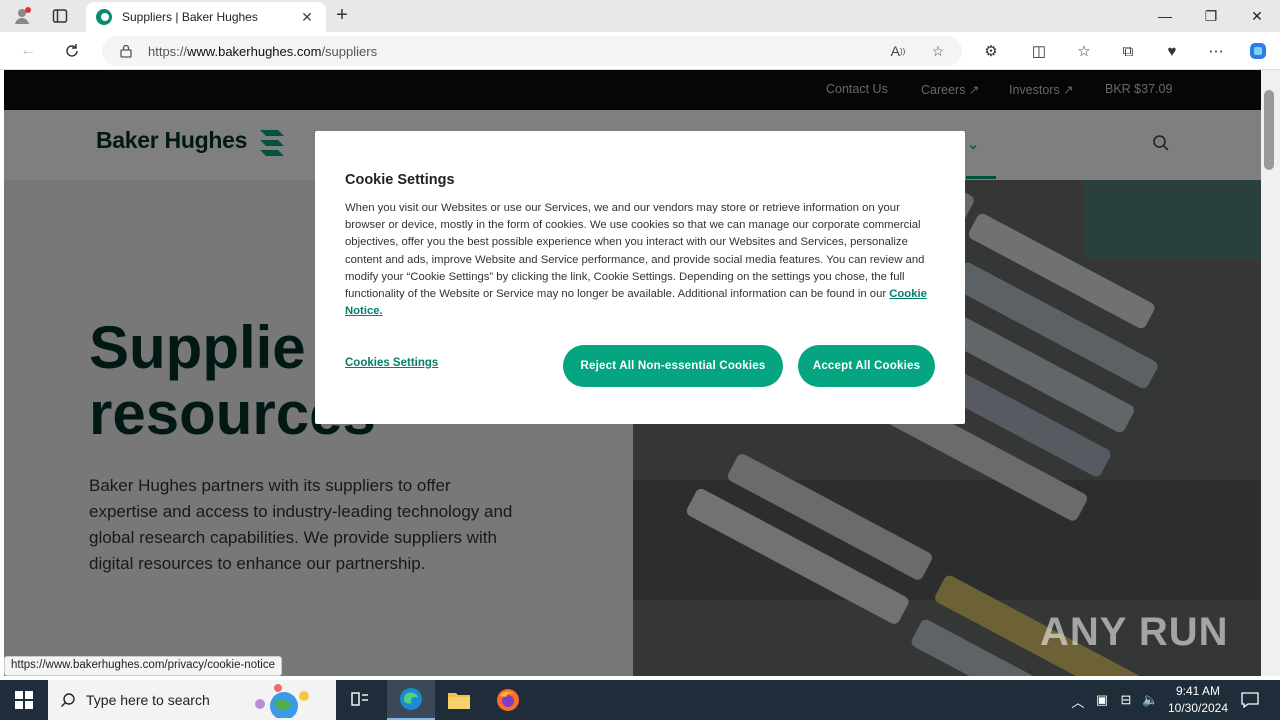  I want to click on task-view-icon, so click(360, 700).